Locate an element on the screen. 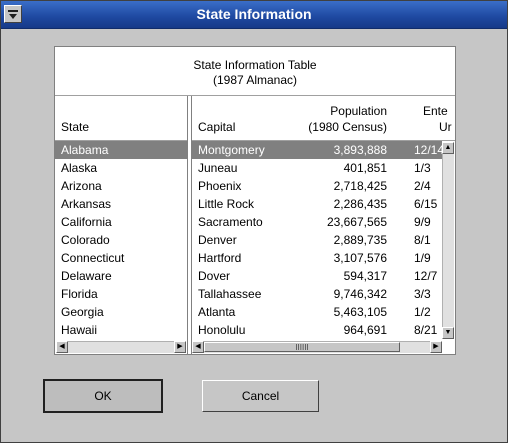 This screenshot has width=508, height=443. scroll-down-arrow-icon: ▼ is located at coordinates (448, 333).